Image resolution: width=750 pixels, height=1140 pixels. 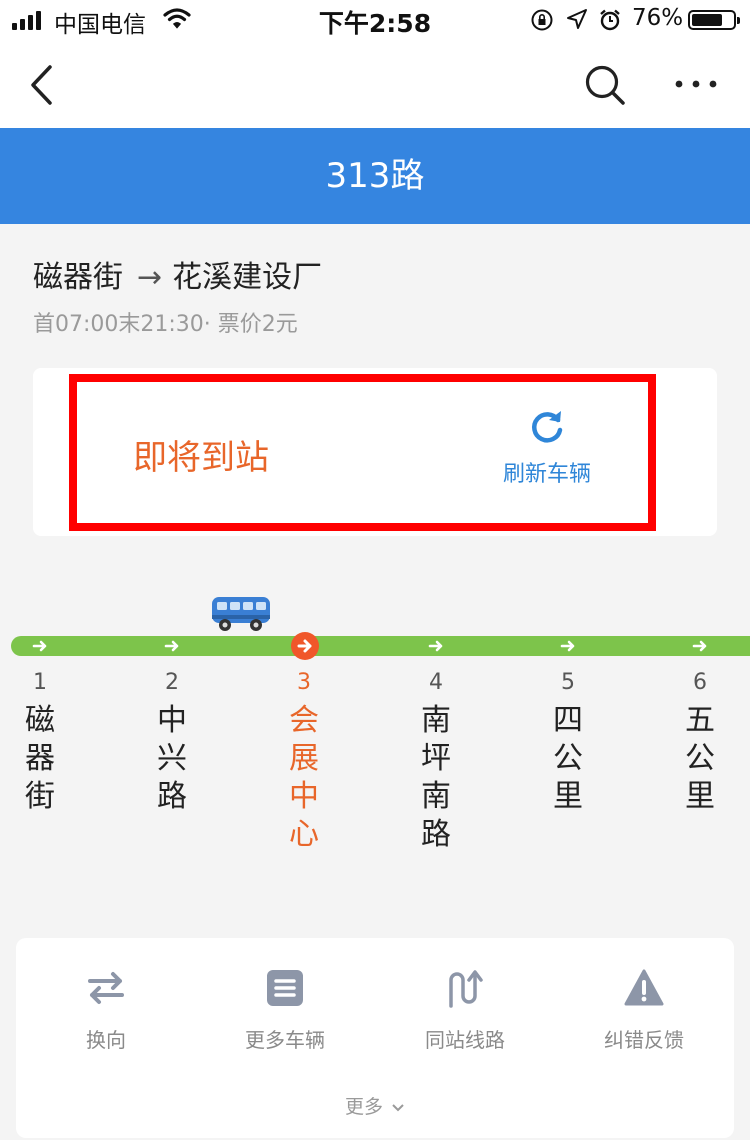 I want to click on route-schedule: 首07:00末21:30· 票价2元, so click(x=165, y=324).